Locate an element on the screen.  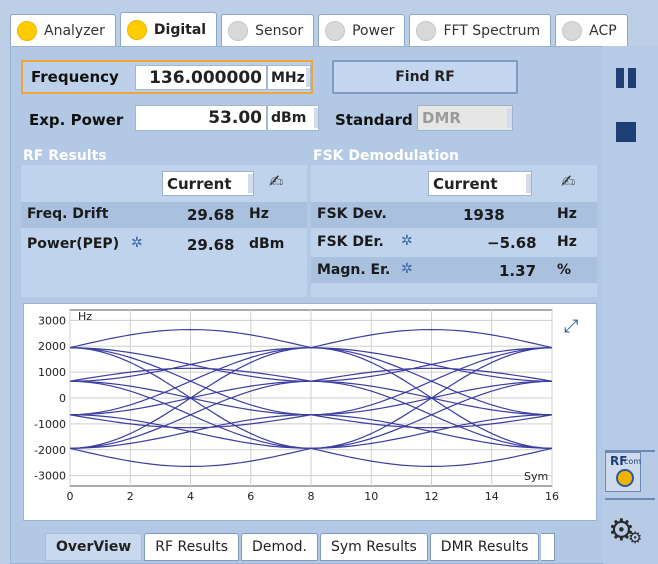
y-tick-label: 0 is located at coordinates (62, 398).